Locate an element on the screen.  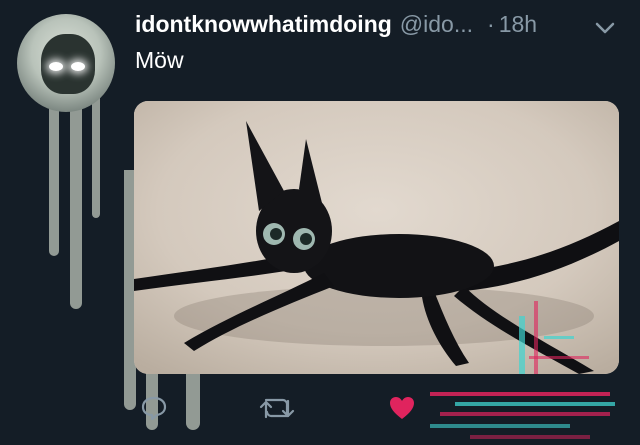
timestamp: 18h is located at coordinates (518, 24).